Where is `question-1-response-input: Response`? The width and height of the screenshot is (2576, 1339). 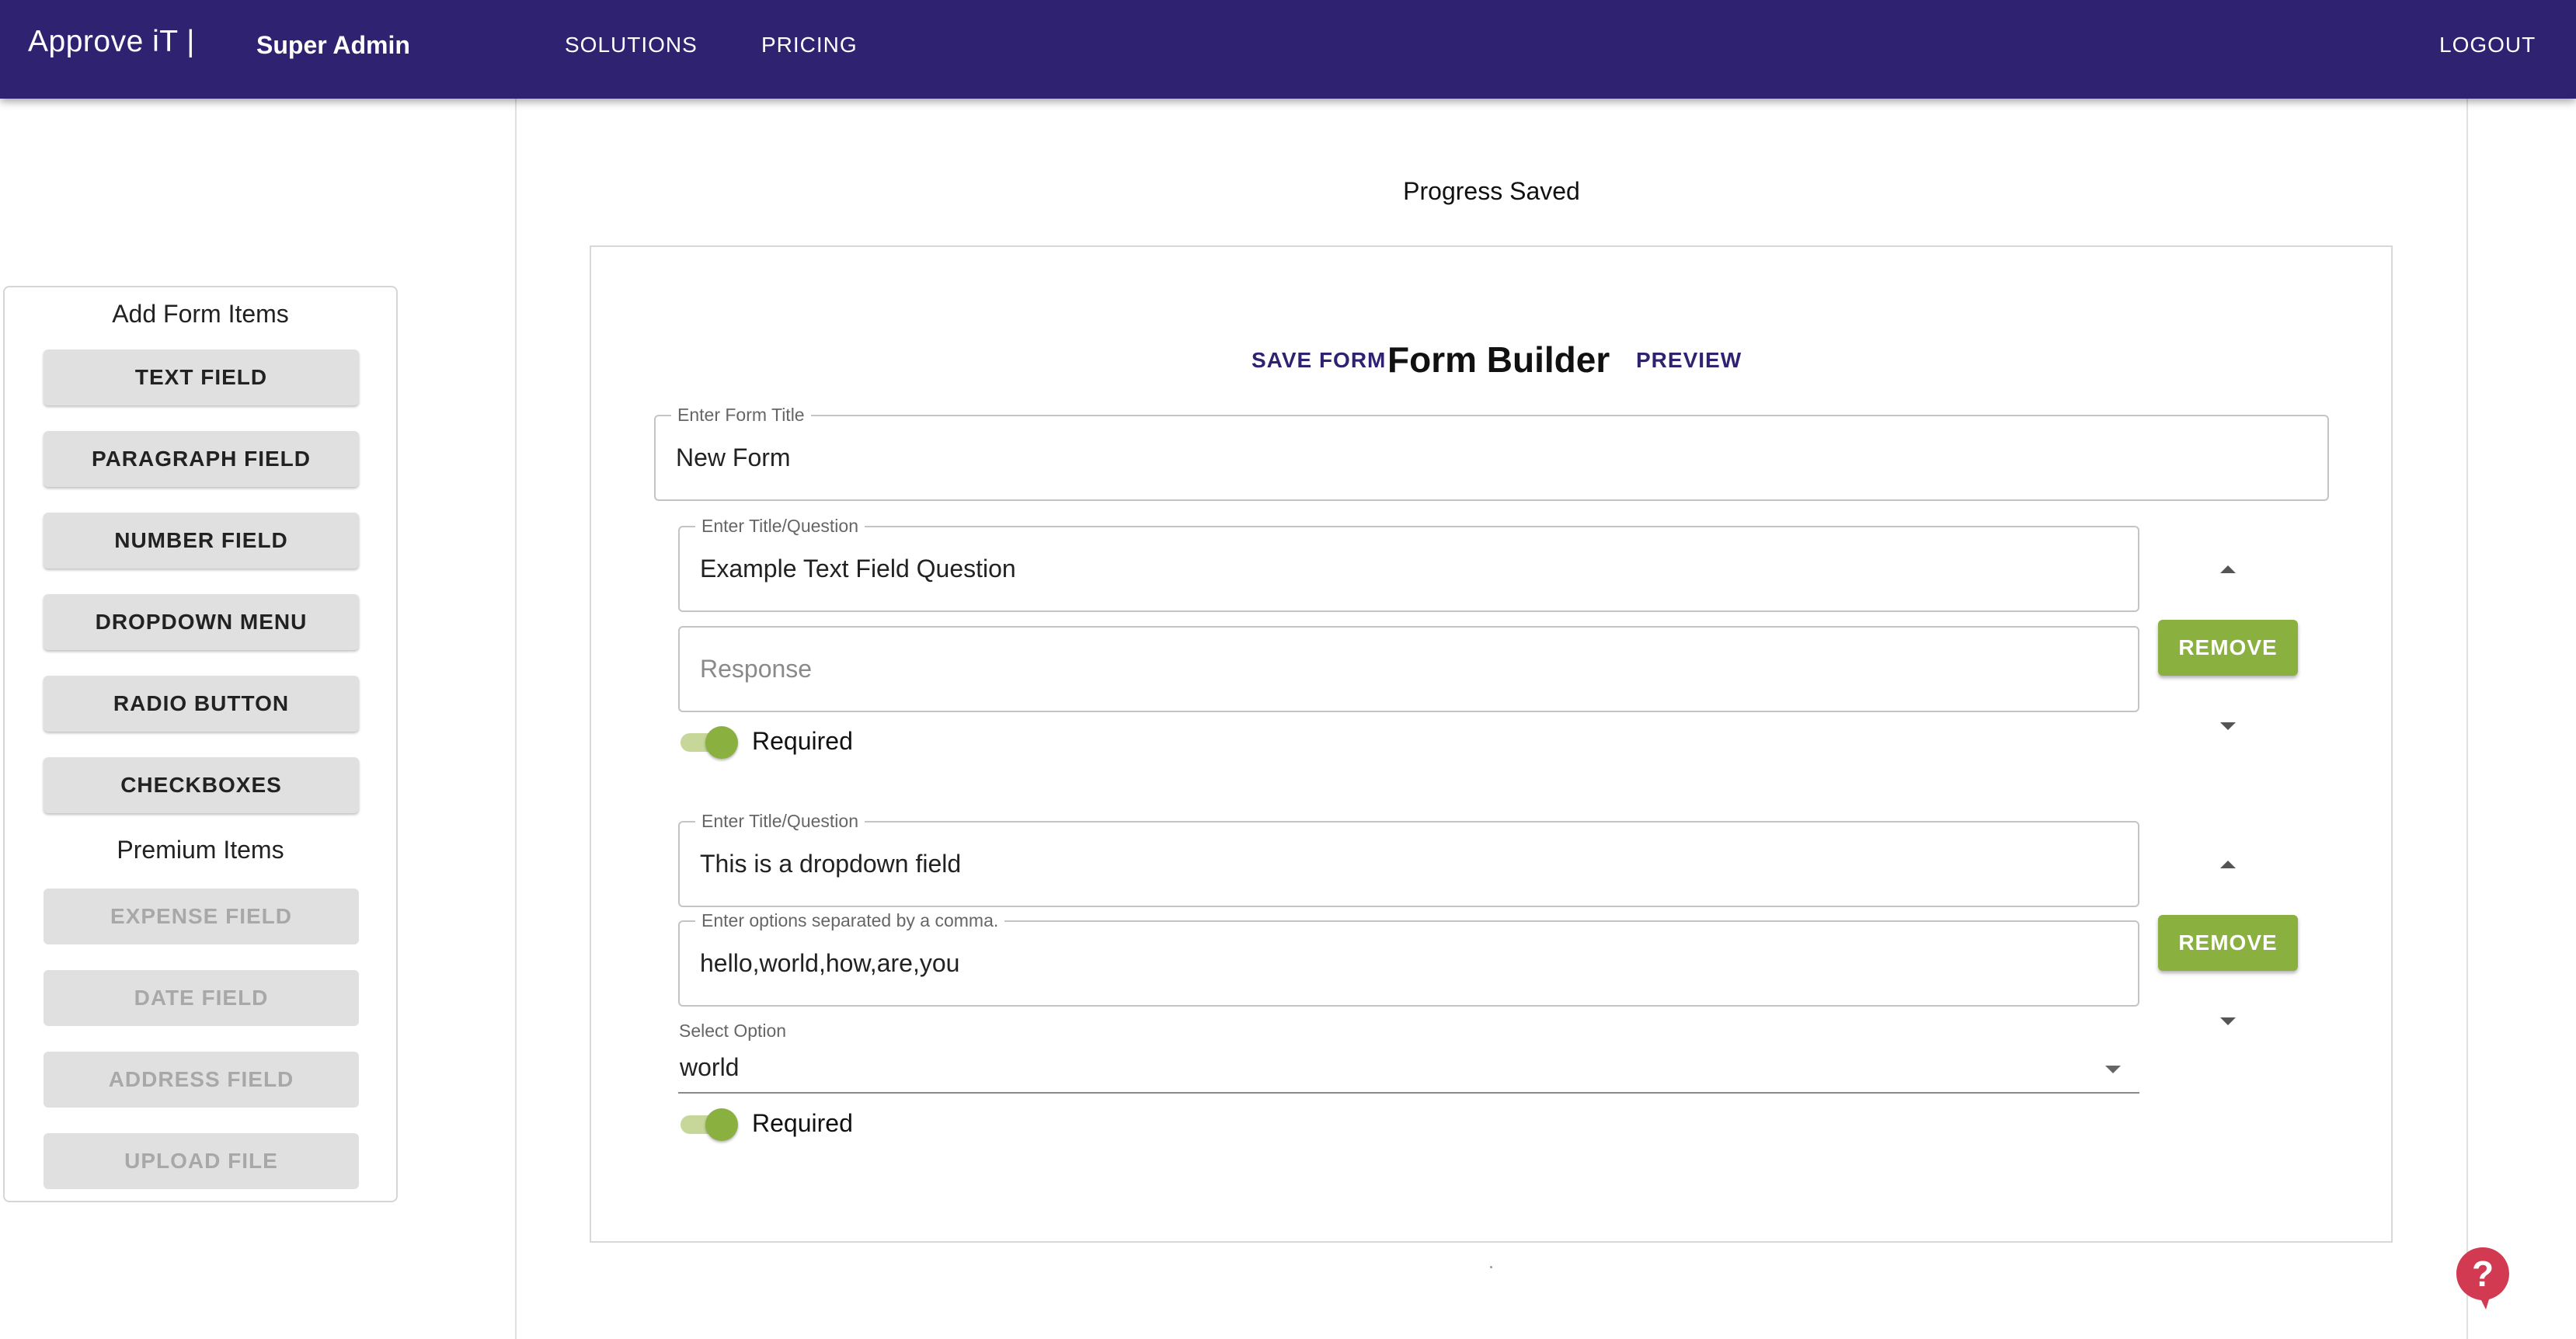
question-1-response-input: Response is located at coordinates (1408, 669).